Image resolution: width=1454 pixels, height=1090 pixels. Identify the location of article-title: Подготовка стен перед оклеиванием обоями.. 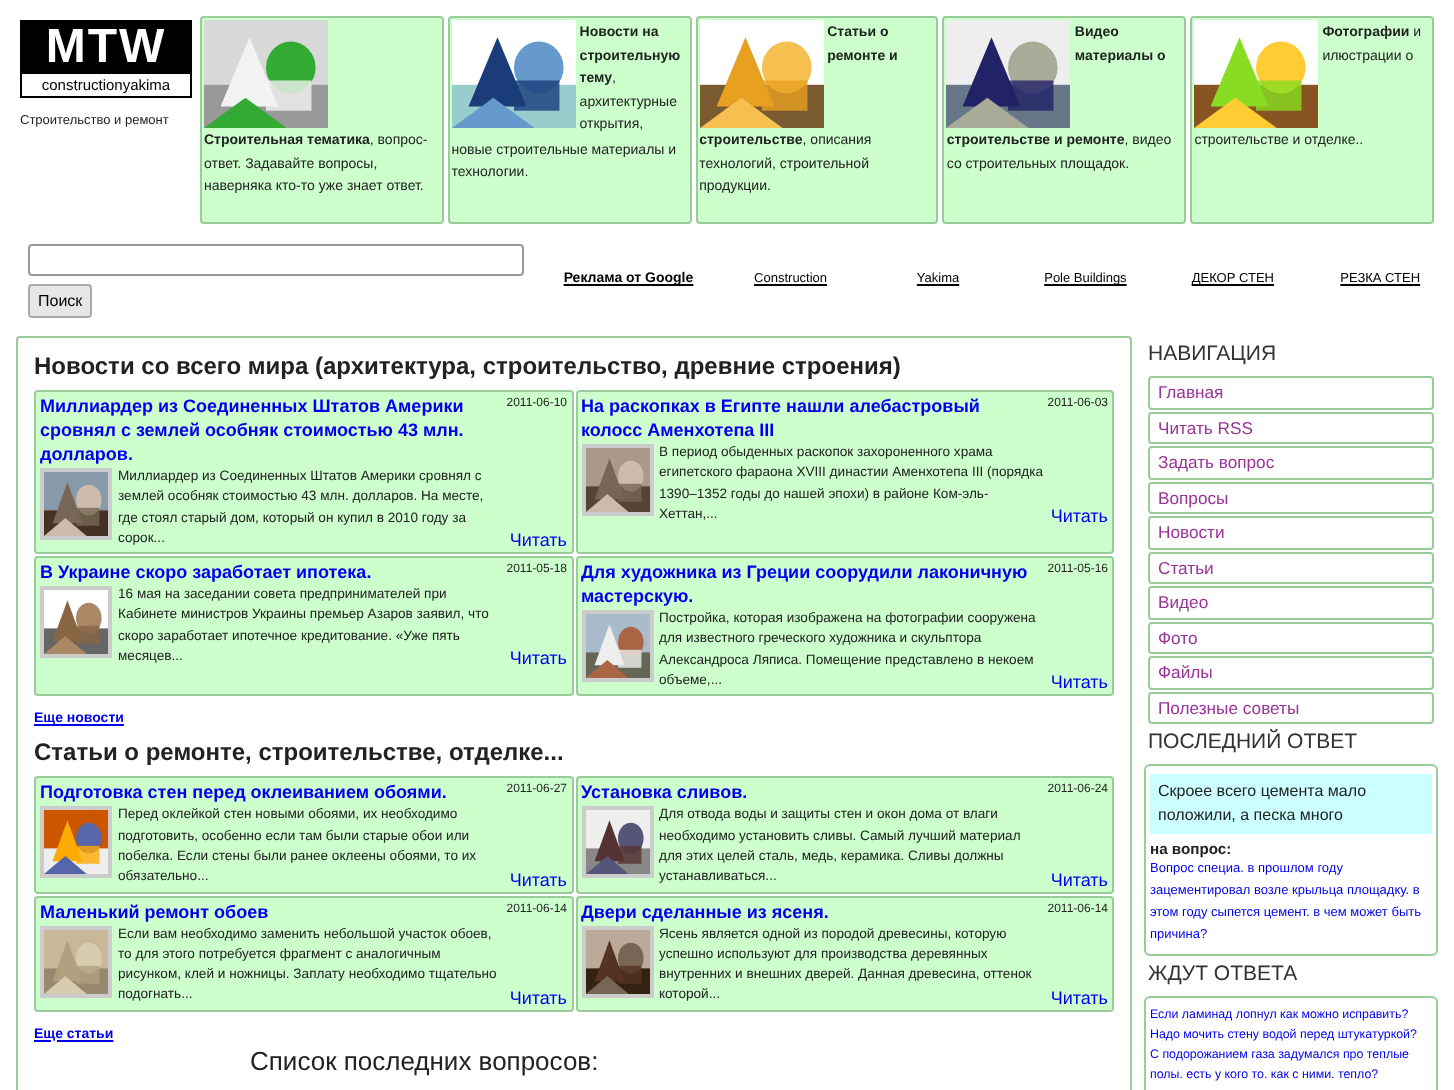
(243, 792).